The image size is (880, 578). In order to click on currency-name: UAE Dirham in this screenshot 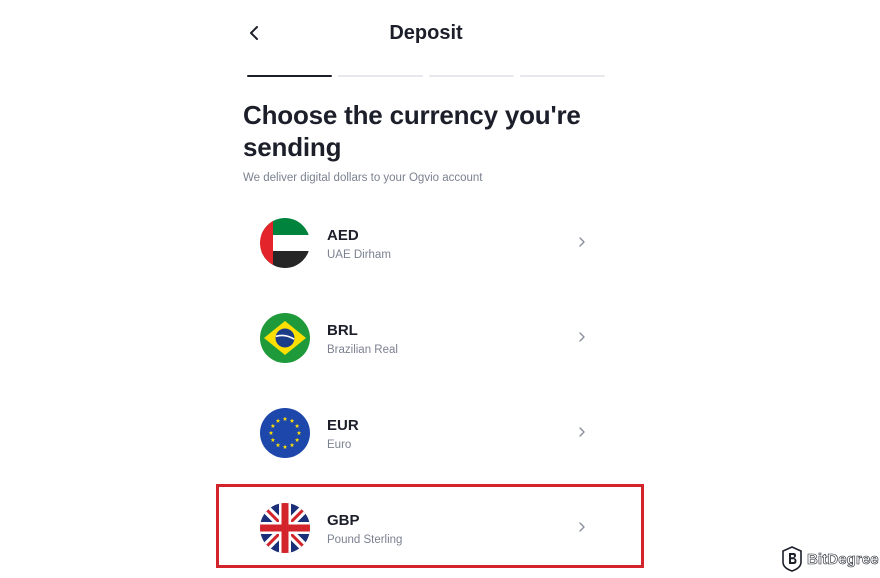, I will do `click(359, 255)`.